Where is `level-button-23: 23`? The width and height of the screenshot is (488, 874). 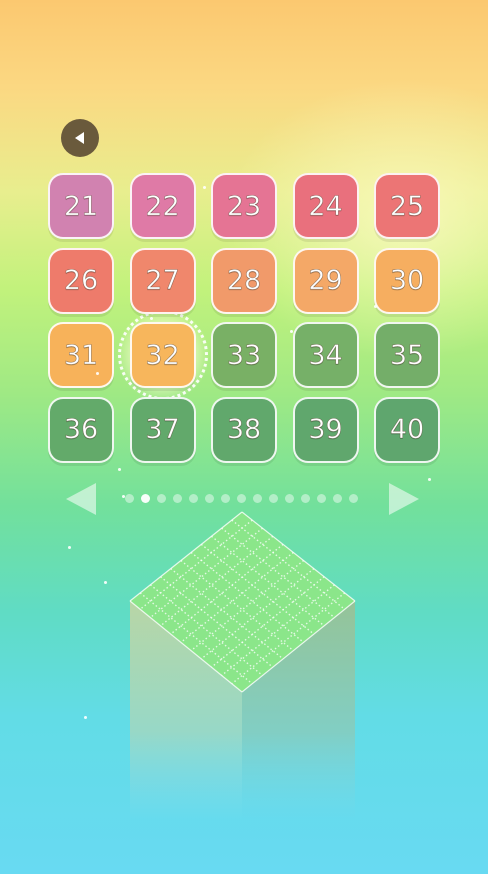
level-button-23: 23 is located at coordinates (244, 206).